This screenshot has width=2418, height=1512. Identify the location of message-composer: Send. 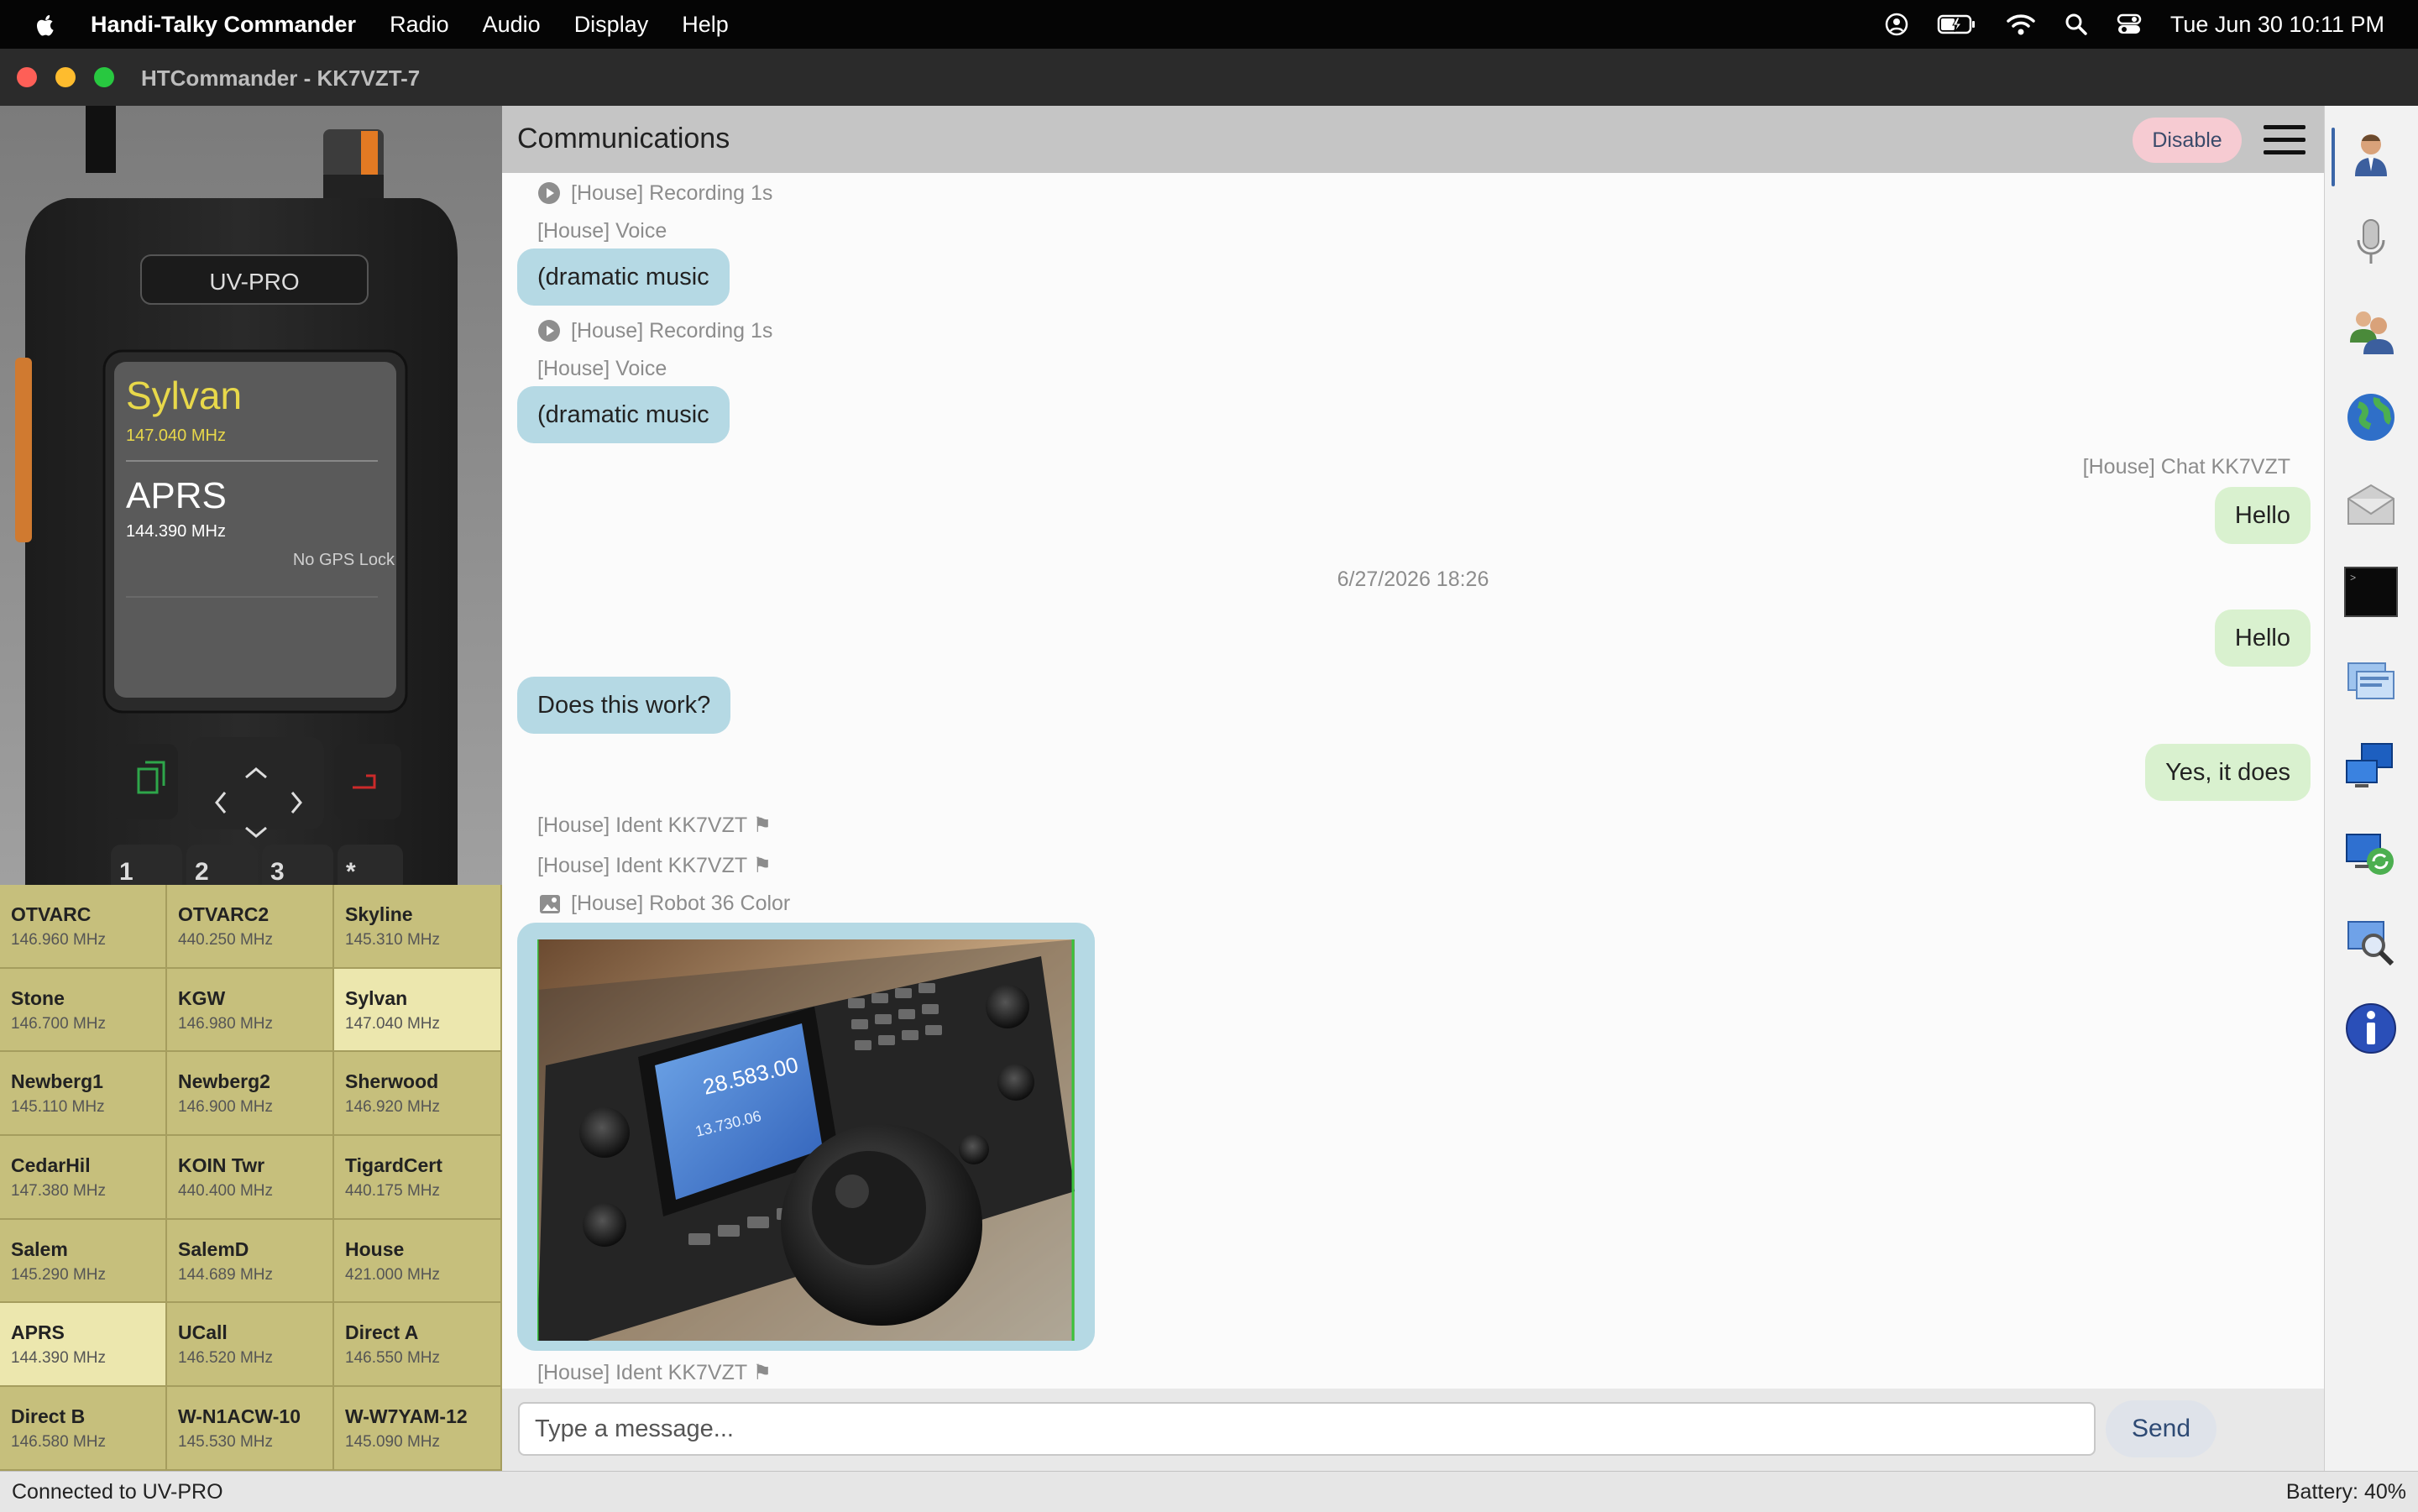
(1413, 1430).